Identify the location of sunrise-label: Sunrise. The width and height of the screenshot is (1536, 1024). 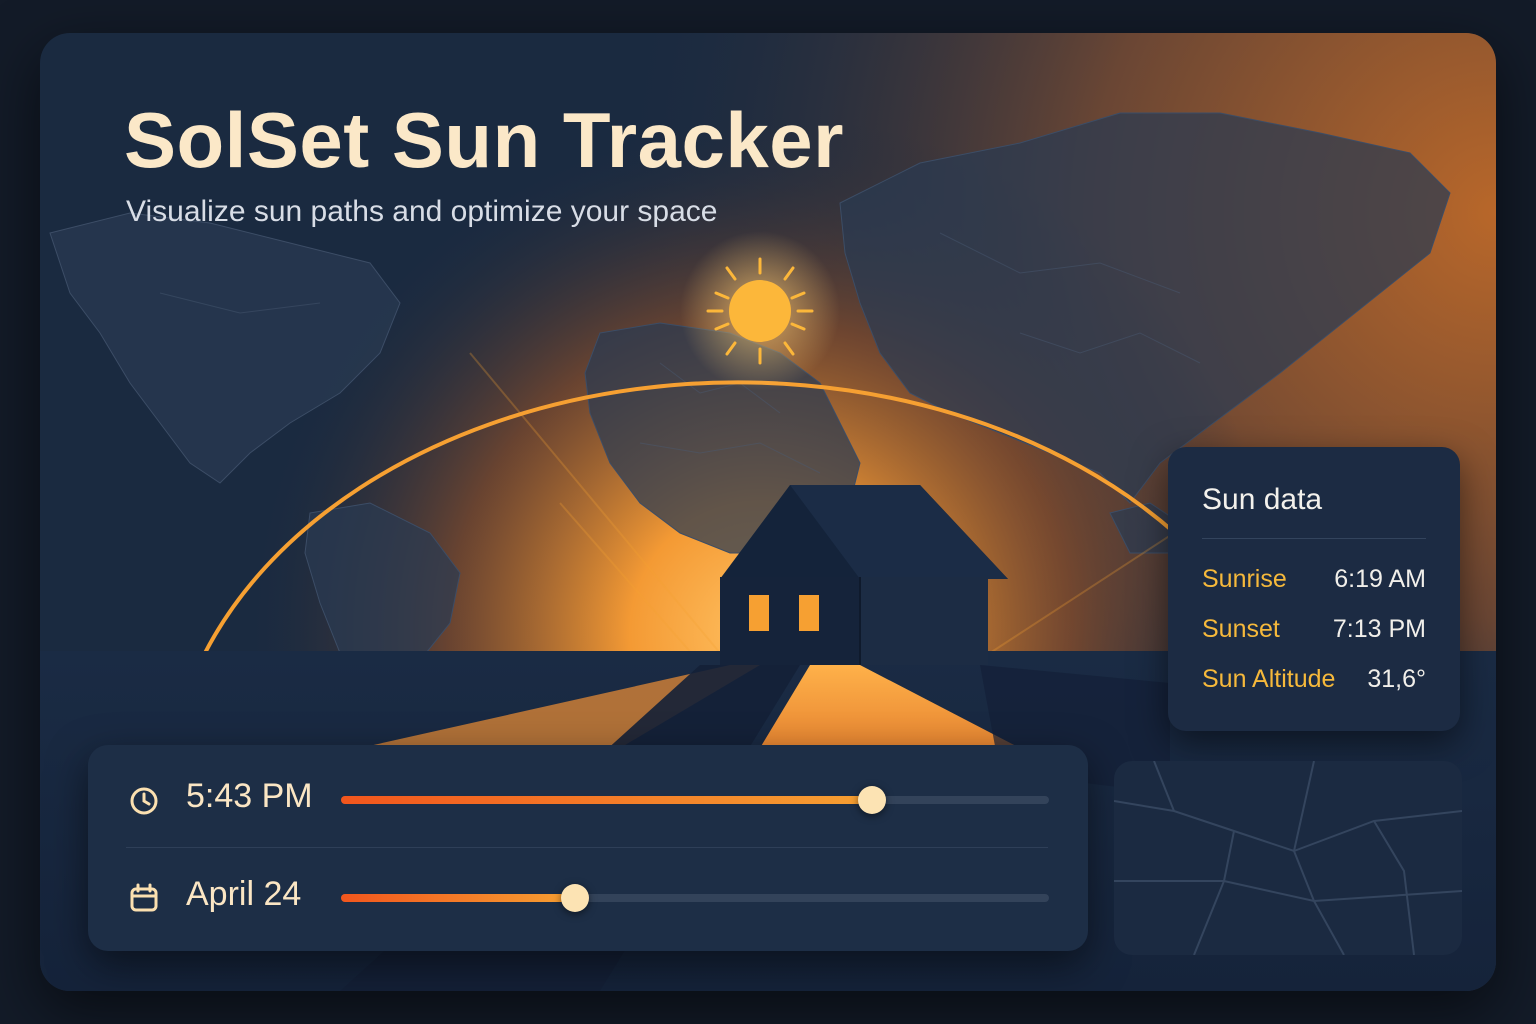
(1244, 579).